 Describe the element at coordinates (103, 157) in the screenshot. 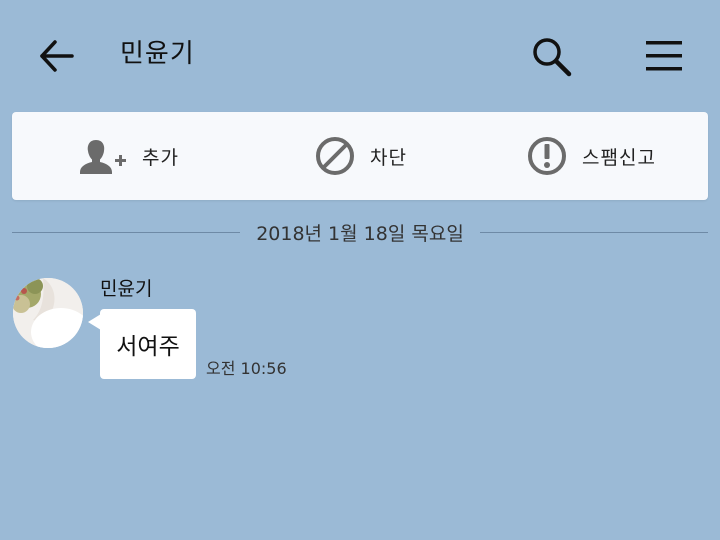

I see `add-friend-icon` at that location.